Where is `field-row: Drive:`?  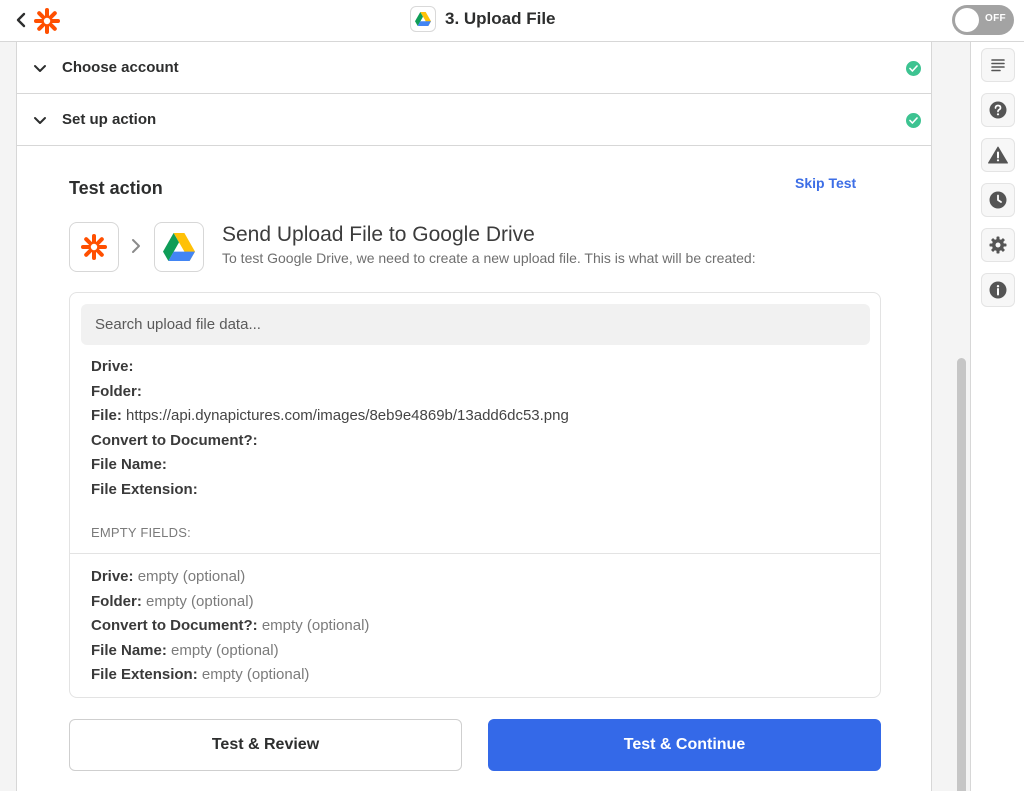 field-row: Drive: is located at coordinates (112, 366).